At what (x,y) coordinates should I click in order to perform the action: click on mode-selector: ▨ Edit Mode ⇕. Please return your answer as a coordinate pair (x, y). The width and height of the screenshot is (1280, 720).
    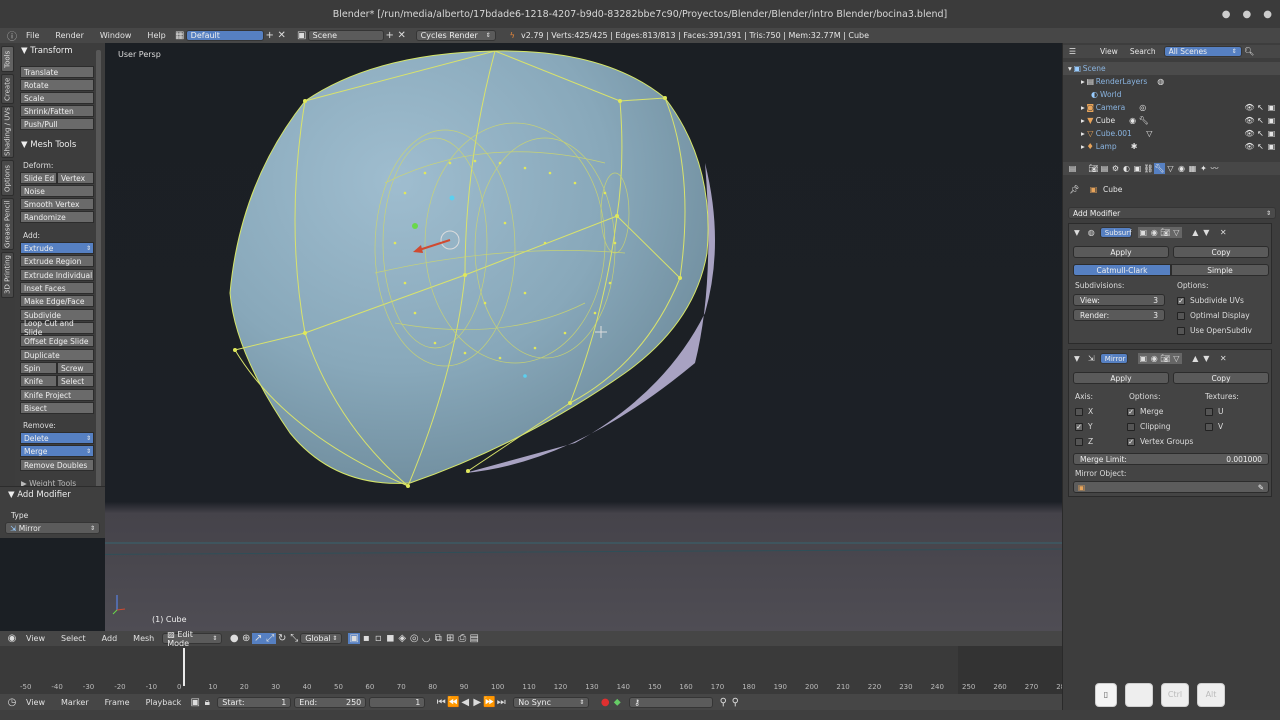
    Looking at the image, I should click on (192, 639).